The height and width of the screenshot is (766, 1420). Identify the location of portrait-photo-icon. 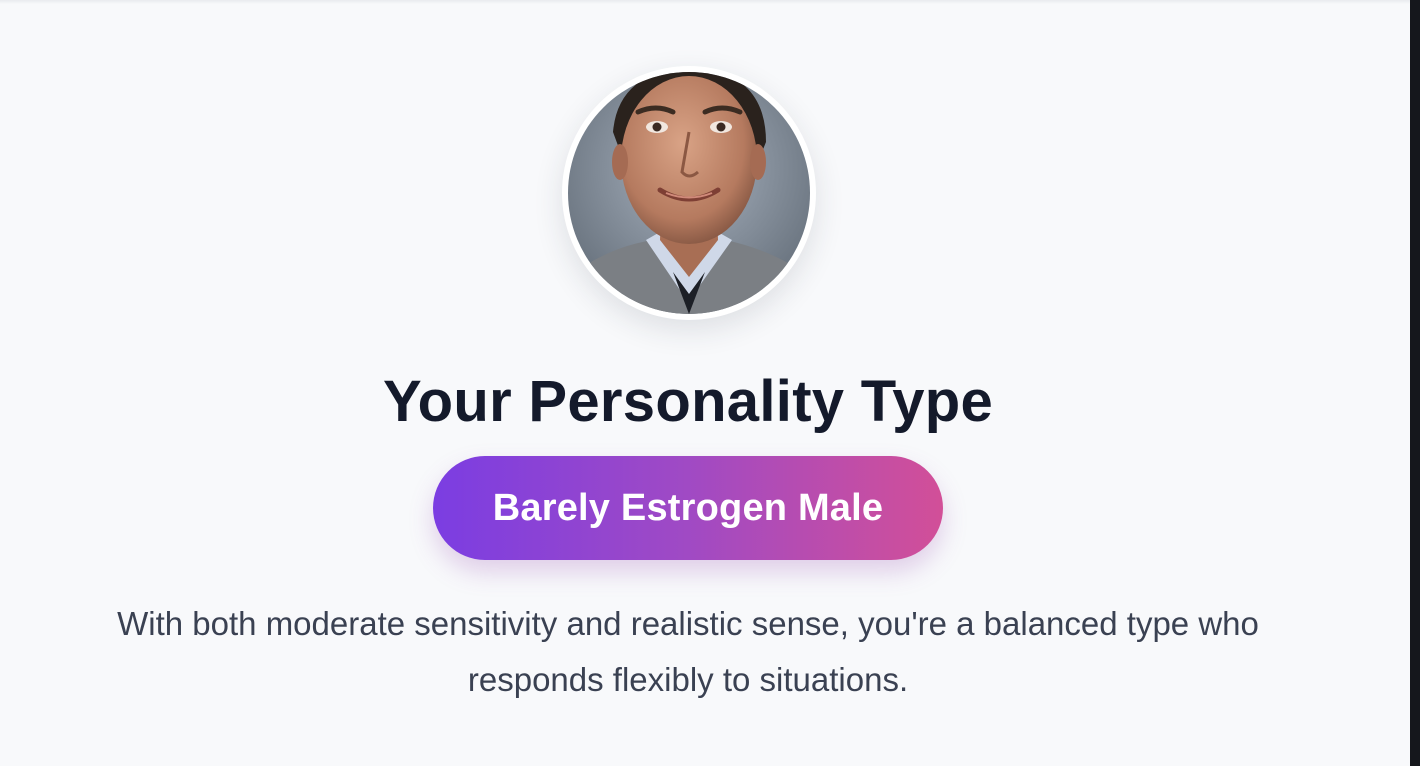
(689, 193).